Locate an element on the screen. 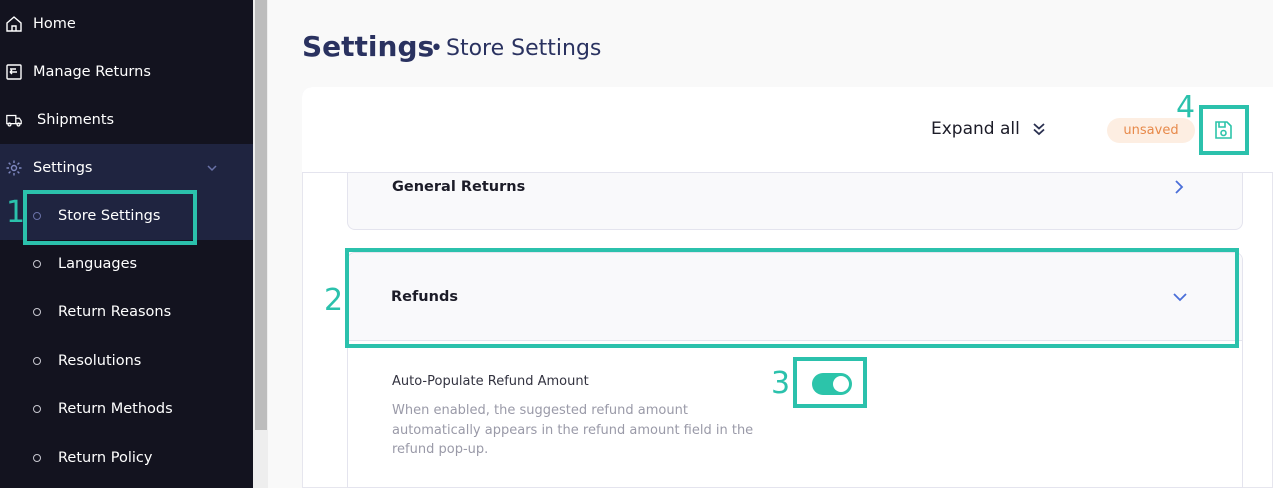 The width and height of the screenshot is (1273, 488). page-title: Settings is located at coordinates (368, 46).